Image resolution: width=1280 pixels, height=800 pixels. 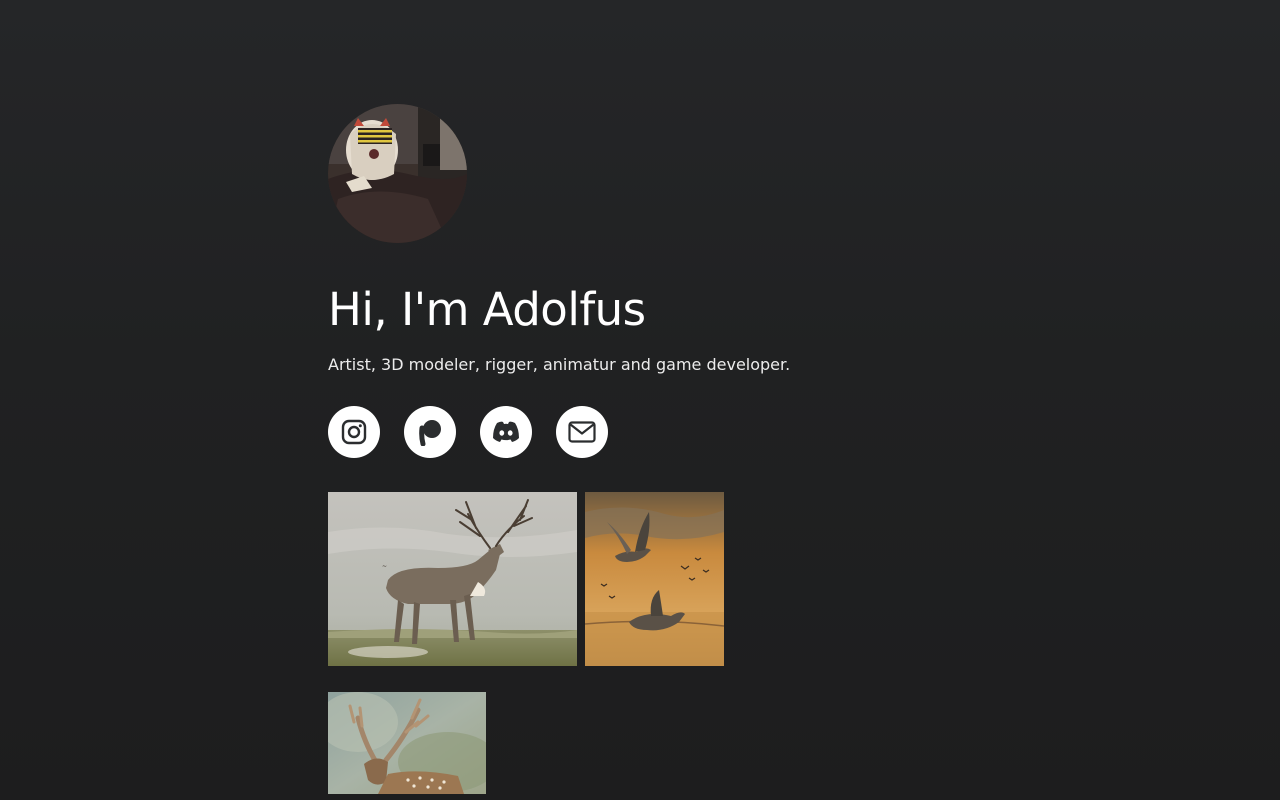 I want to click on discord-icon, so click(x=506, y=432).